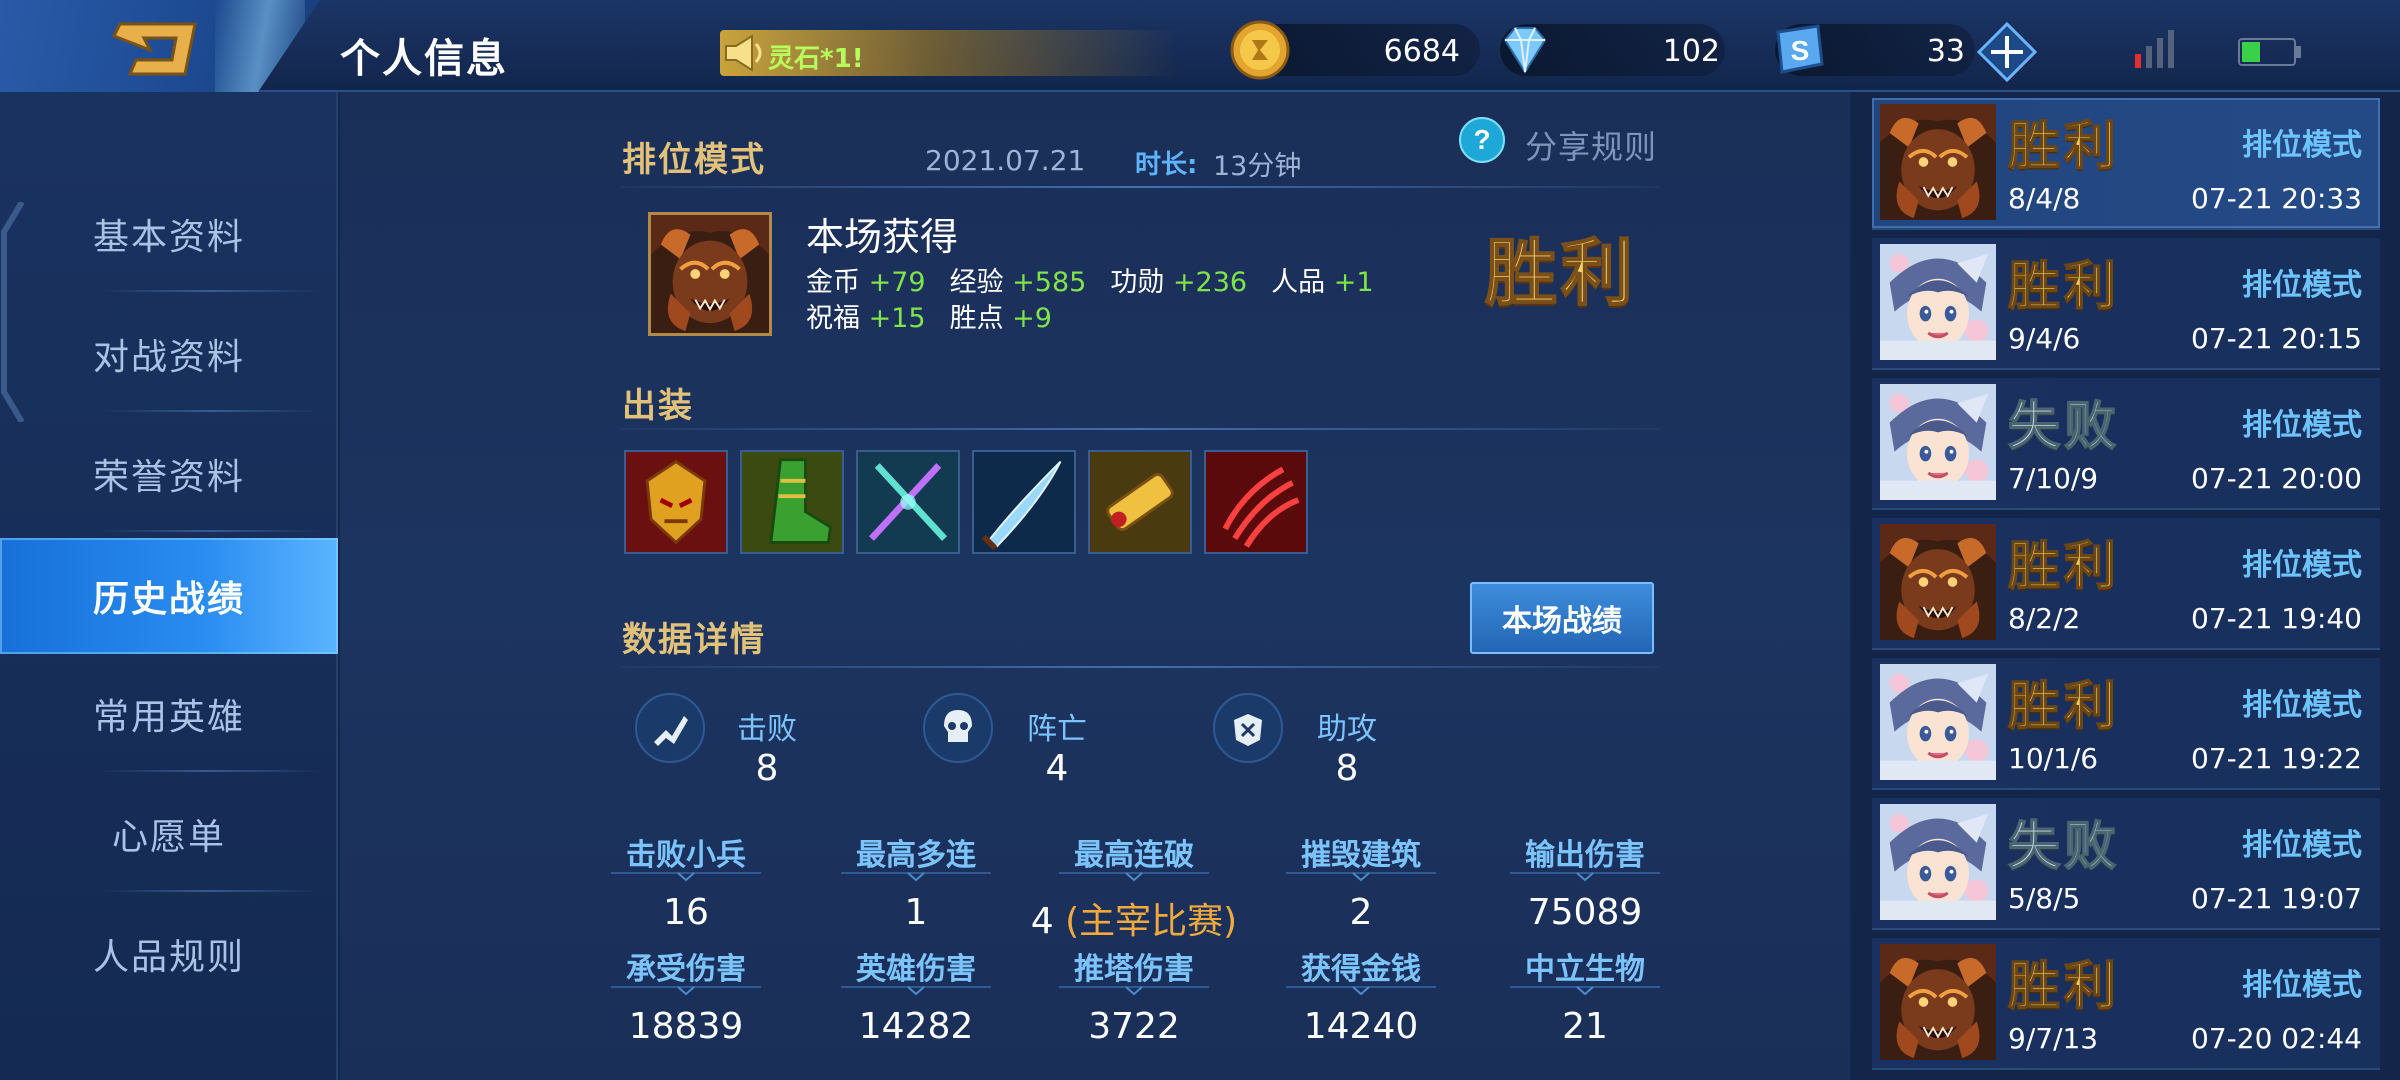 The image size is (2400, 1080). What do you see at coordinates (2269, 52) in the screenshot?
I see `battery-icon` at bounding box center [2269, 52].